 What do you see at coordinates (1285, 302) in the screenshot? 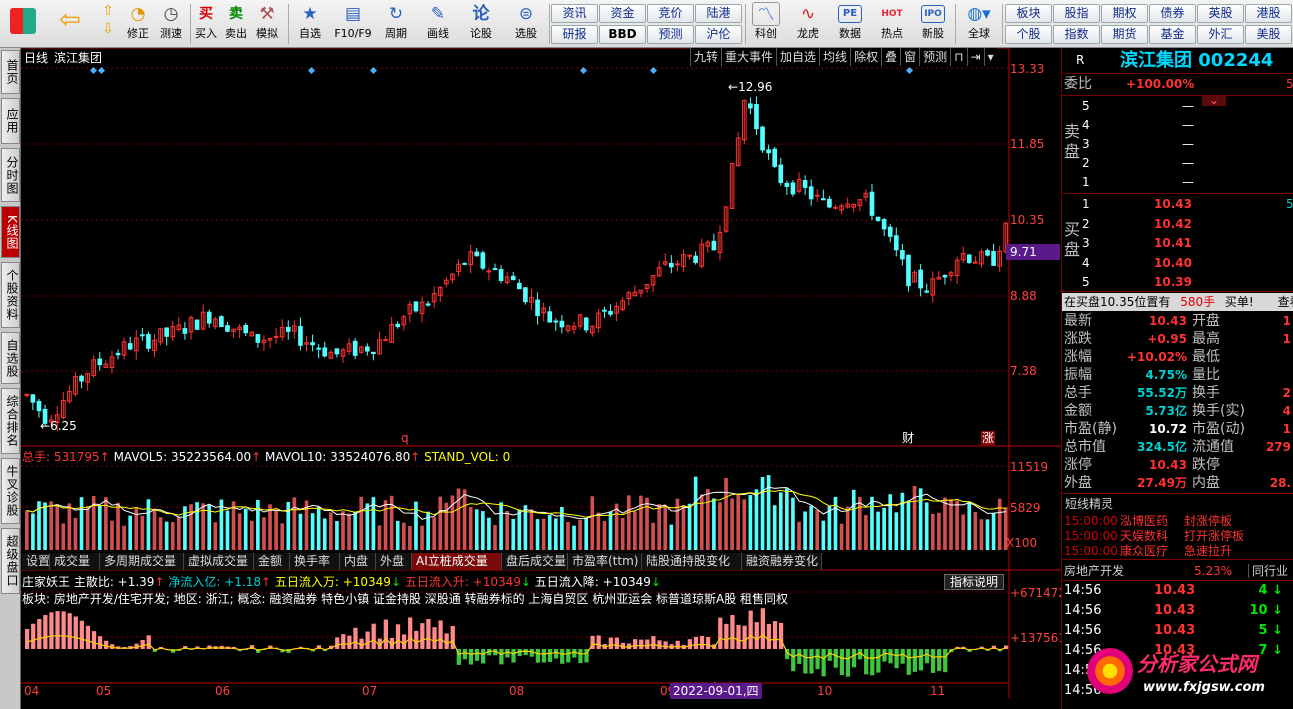
I see `alert-view-link: 查看` at bounding box center [1285, 302].